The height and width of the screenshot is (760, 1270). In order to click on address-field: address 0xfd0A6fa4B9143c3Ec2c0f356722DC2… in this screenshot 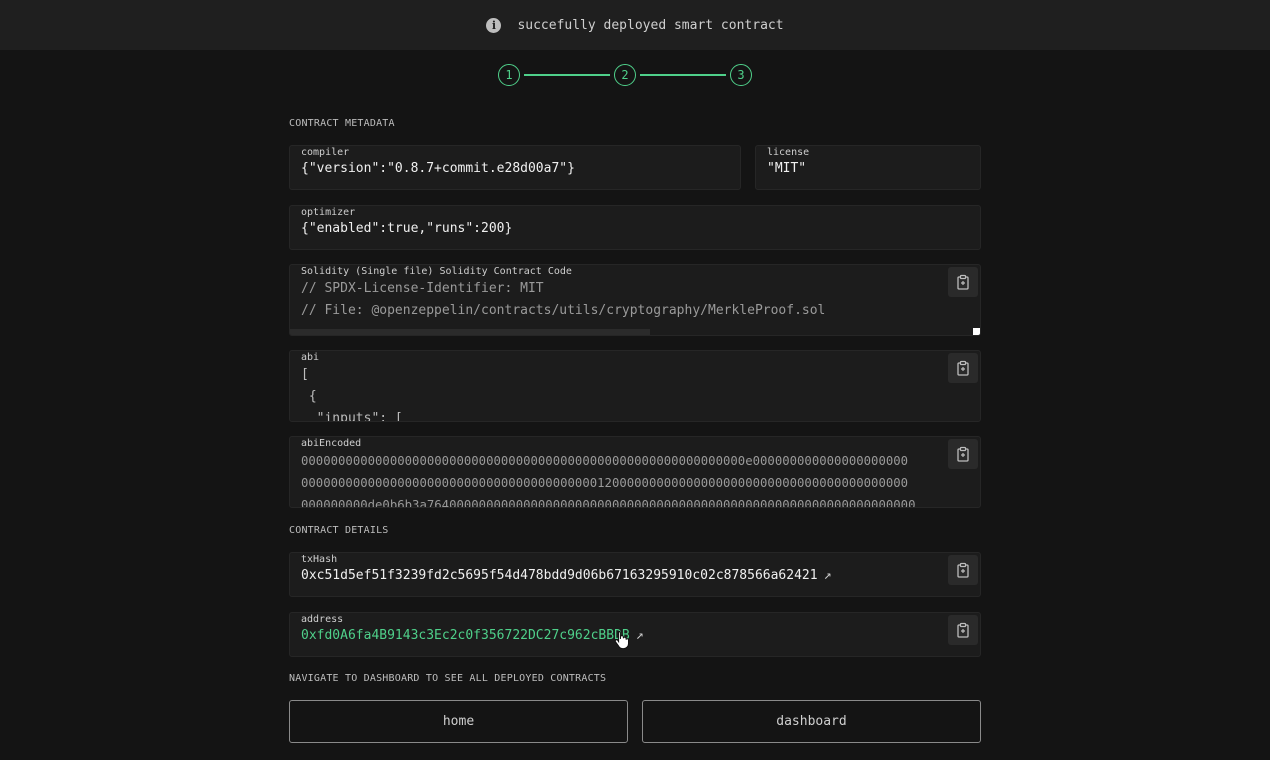, I will do `click(635, 634)`.